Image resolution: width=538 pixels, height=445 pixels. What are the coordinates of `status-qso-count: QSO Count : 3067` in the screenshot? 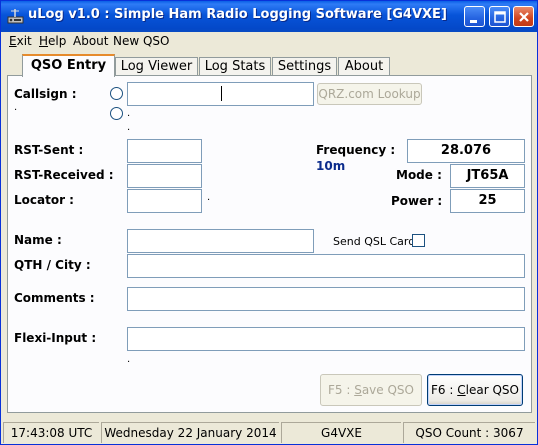 It's located at (469, 432).